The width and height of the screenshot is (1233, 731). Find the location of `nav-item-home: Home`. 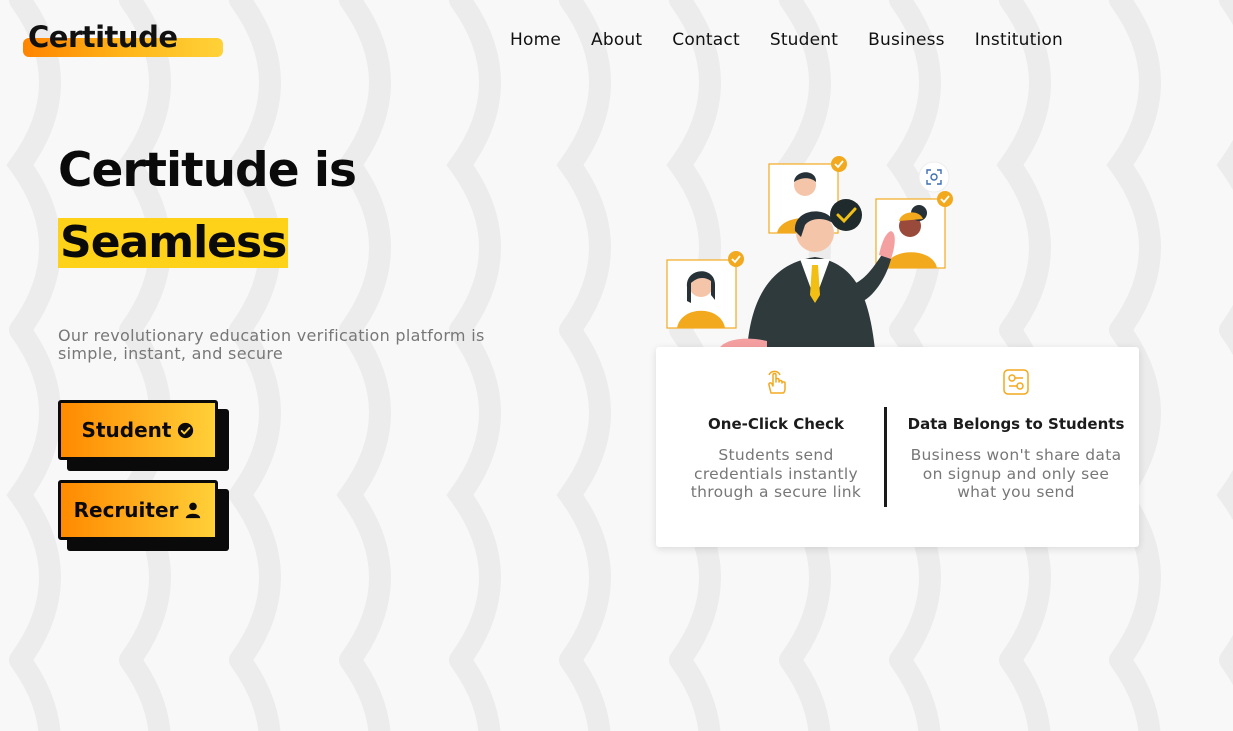

nav-item-home: Home is located at coordinates (535, 40).